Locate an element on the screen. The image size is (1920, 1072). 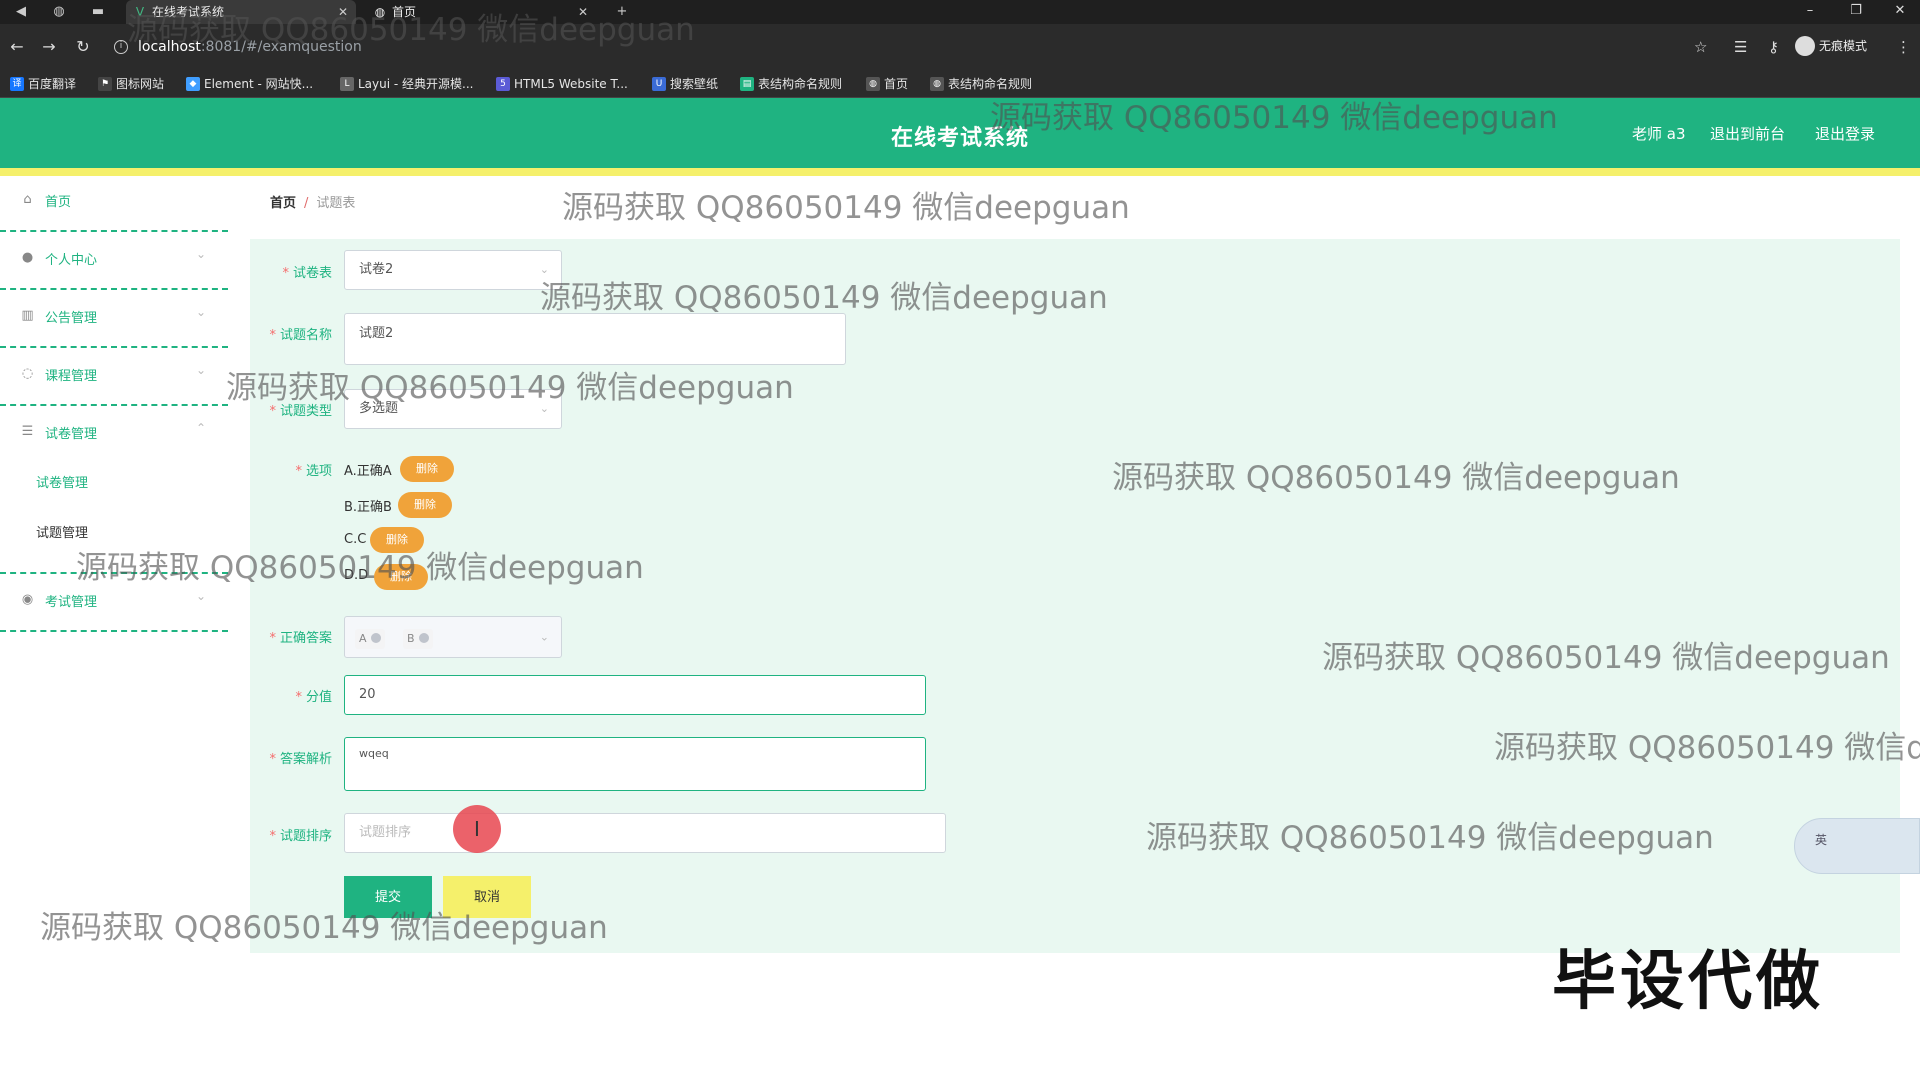
bookmark-item: 译百度翻译 is located at coordinates (43, 84).